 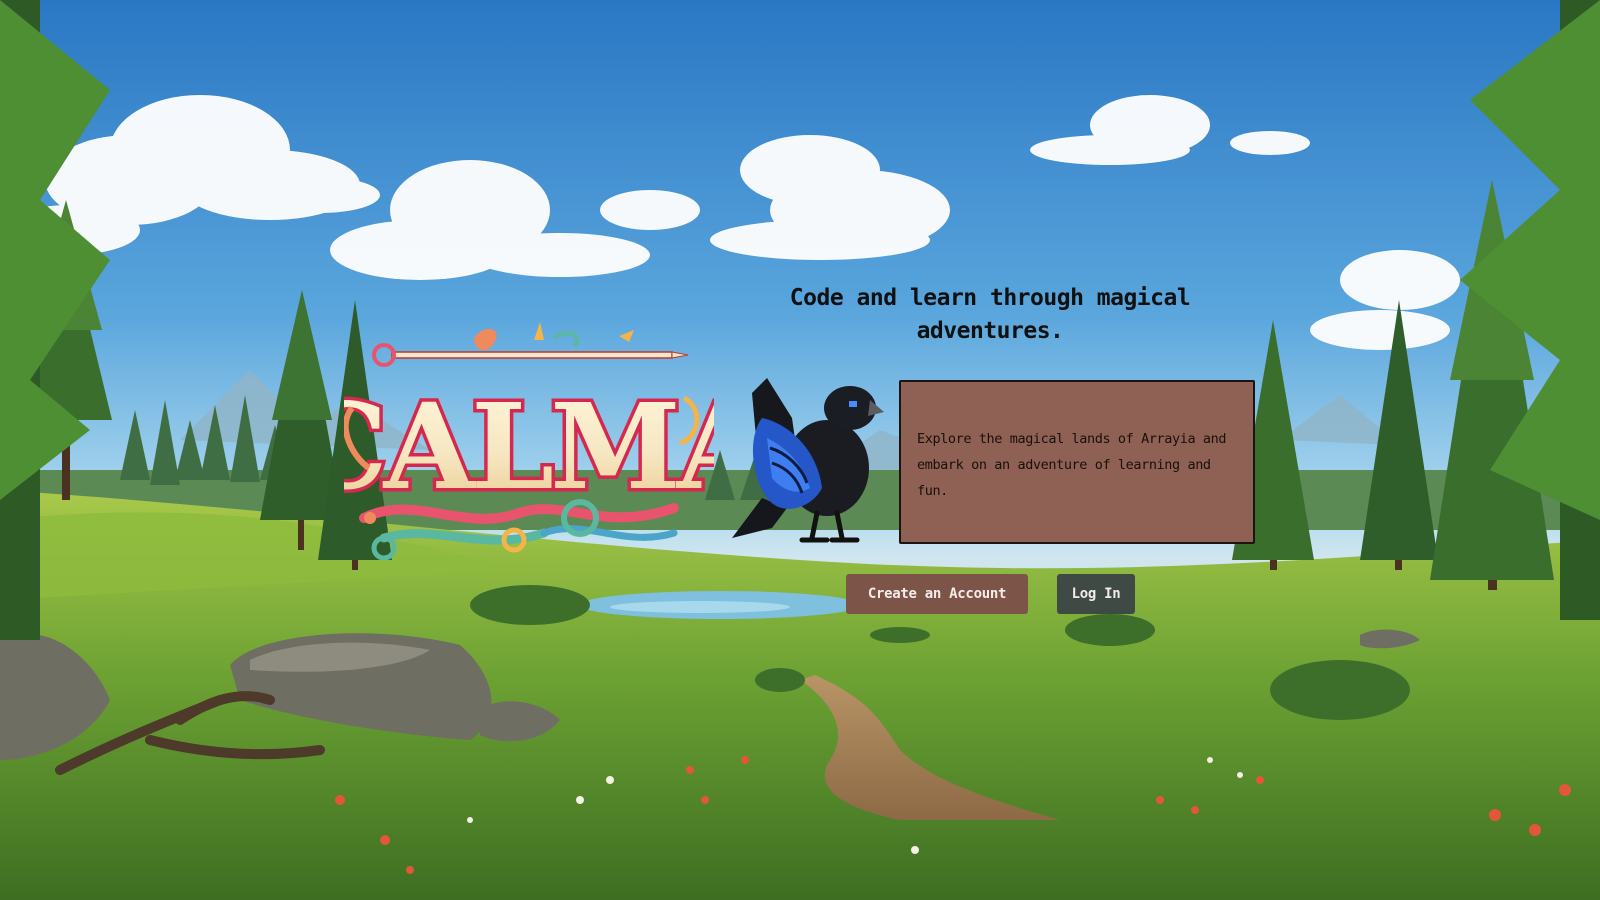 What do you see at coordinates (1096, 594) in the screenshot?
I see `log-in-button: Log In` at bounding box center [1096, 594].